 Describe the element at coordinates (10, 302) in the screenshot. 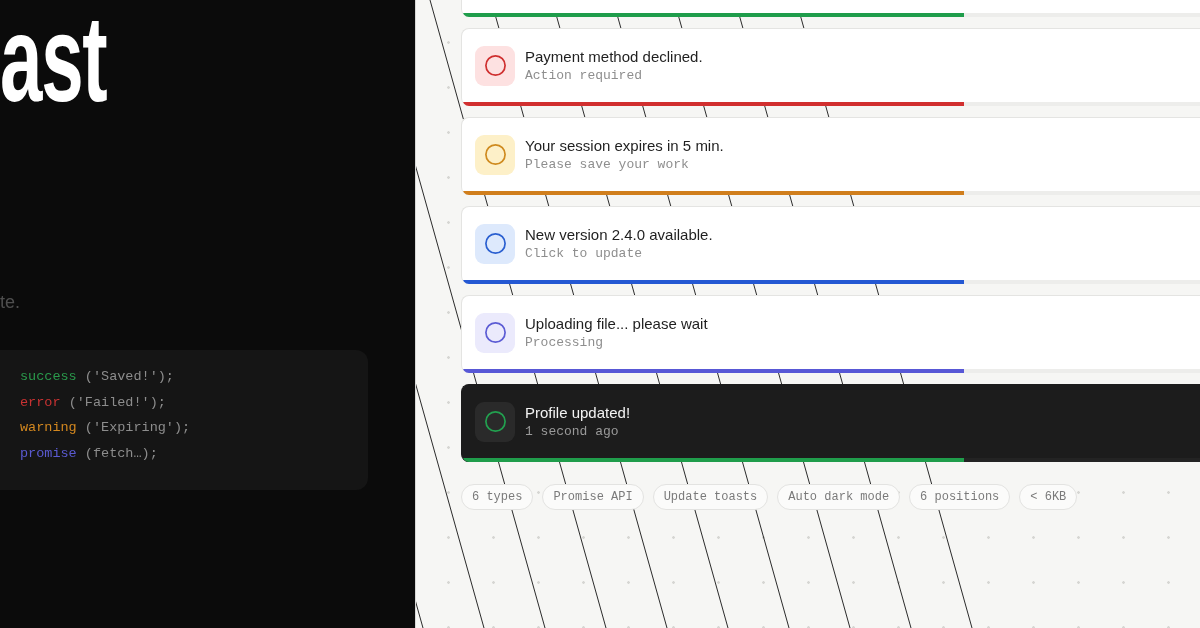

I see `tagline-text: te.` at that location.